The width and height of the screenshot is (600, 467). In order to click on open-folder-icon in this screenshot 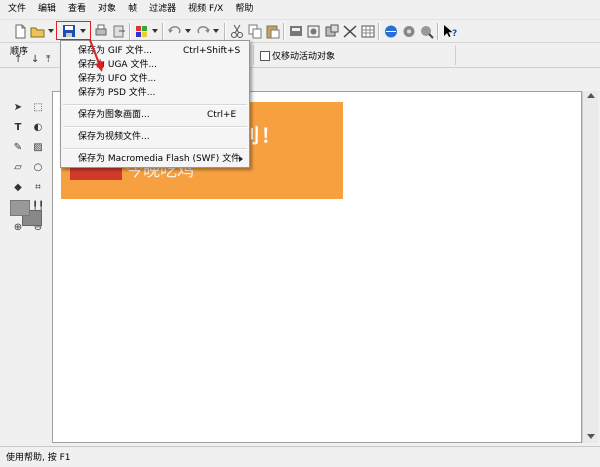, I will do `click(38, 31)`.